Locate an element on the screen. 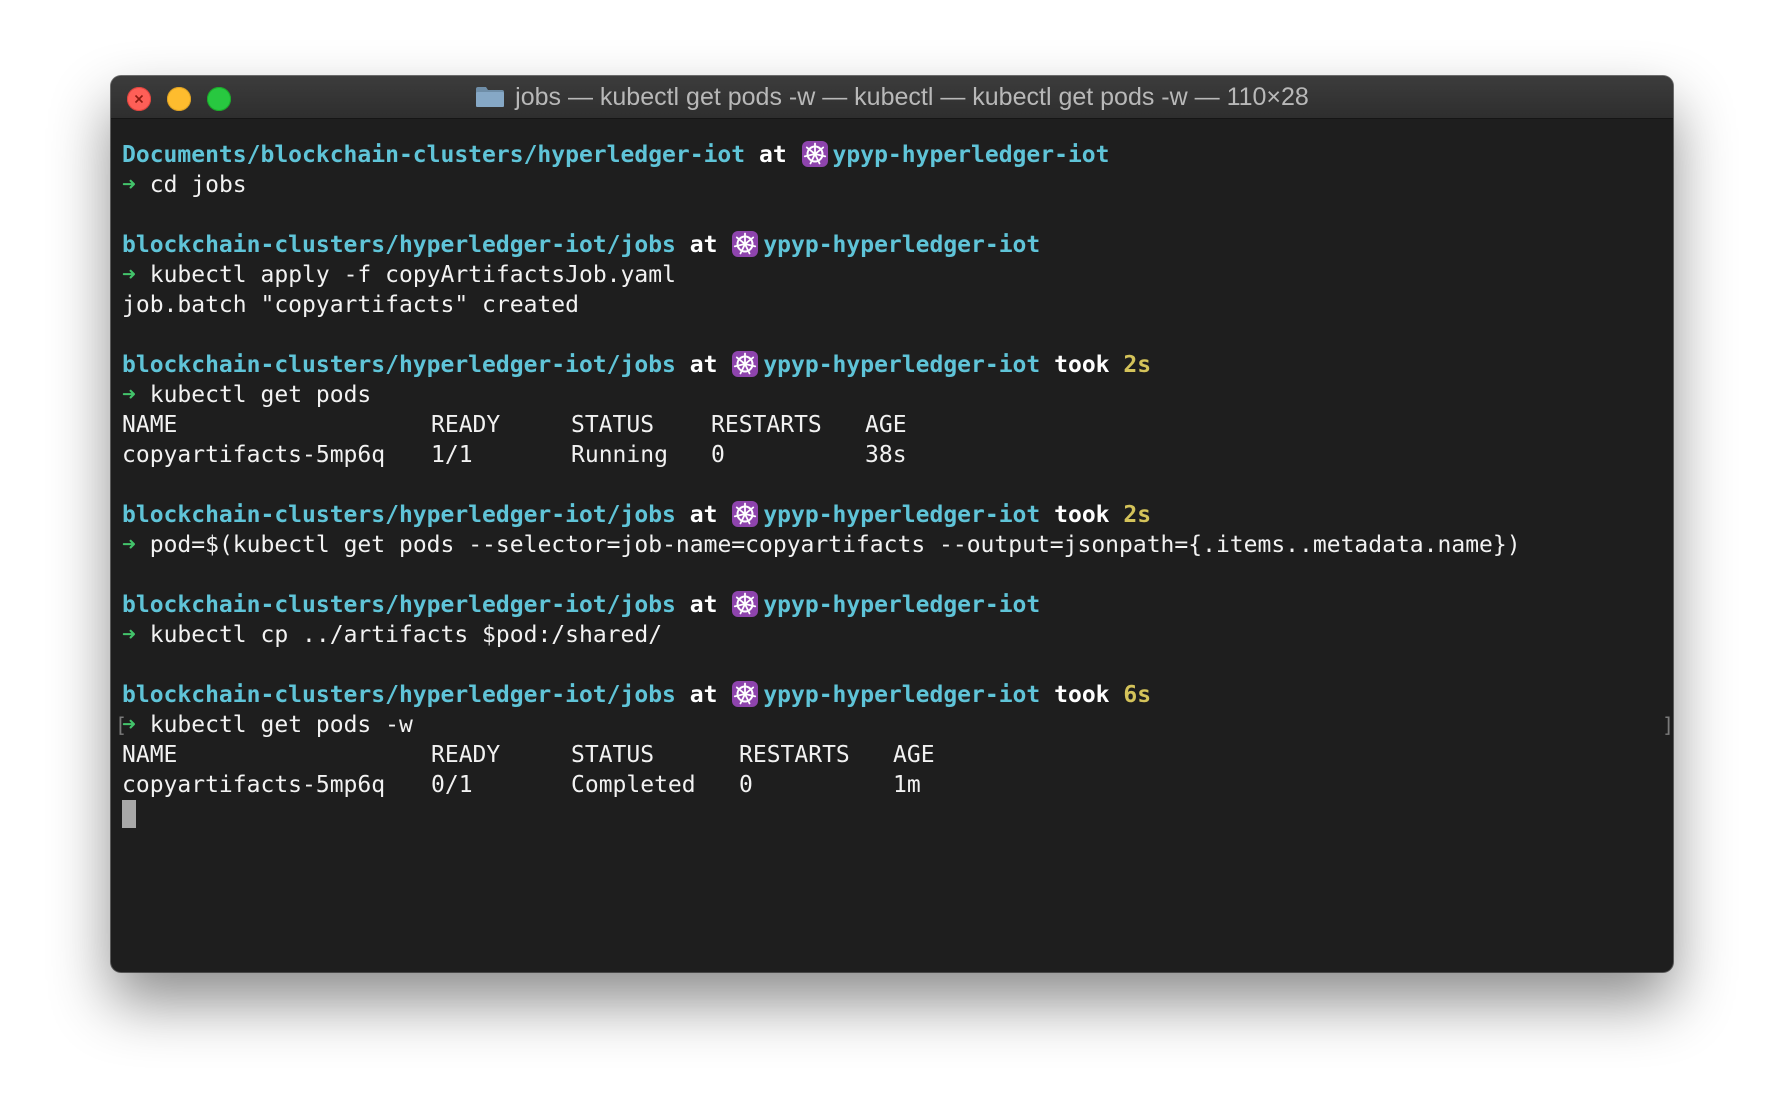 The width and height of the screenshot is (1784, 1120). table-row: copyartifacts-5mp6q 1/1 Running 0 38s is located at coordinates (897, 455).